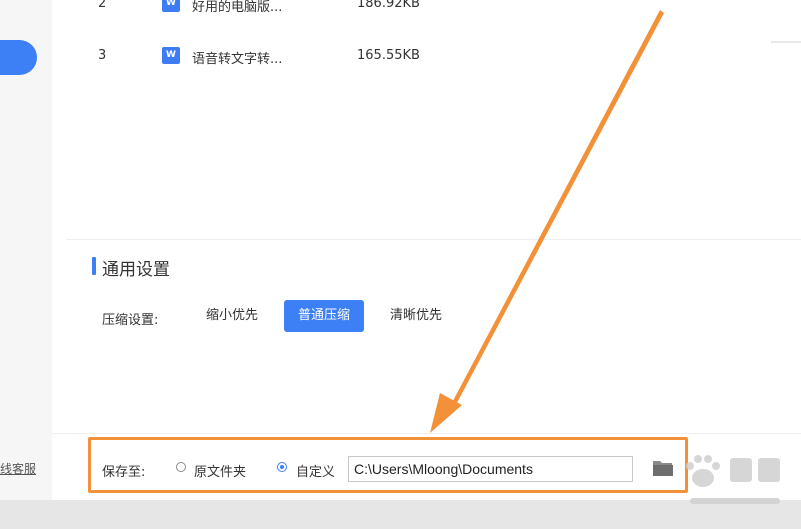 The height and width of the screenshot is (529, 801). What do you see at coordinates (94, 266) in the screenshot?
I see `section-accent-bar` at bounding box center [94, 266].